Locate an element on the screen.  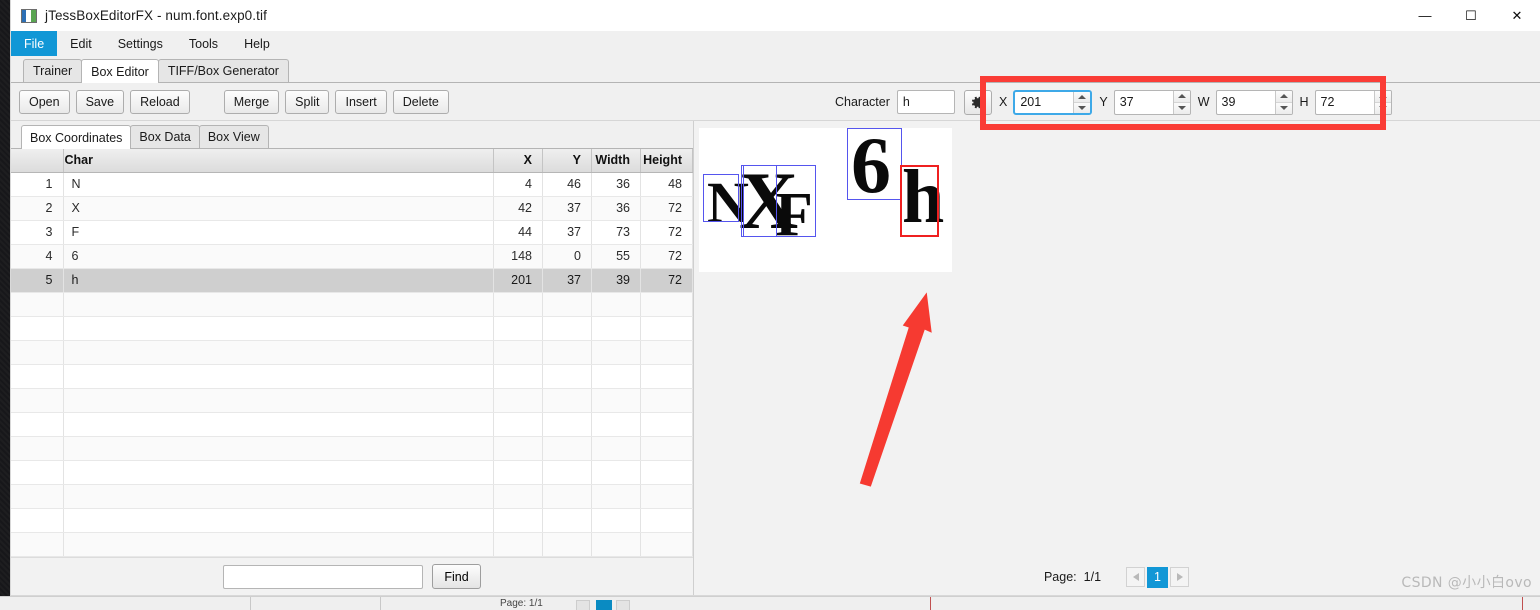
col-x: X is located at coordinates (518, 161).